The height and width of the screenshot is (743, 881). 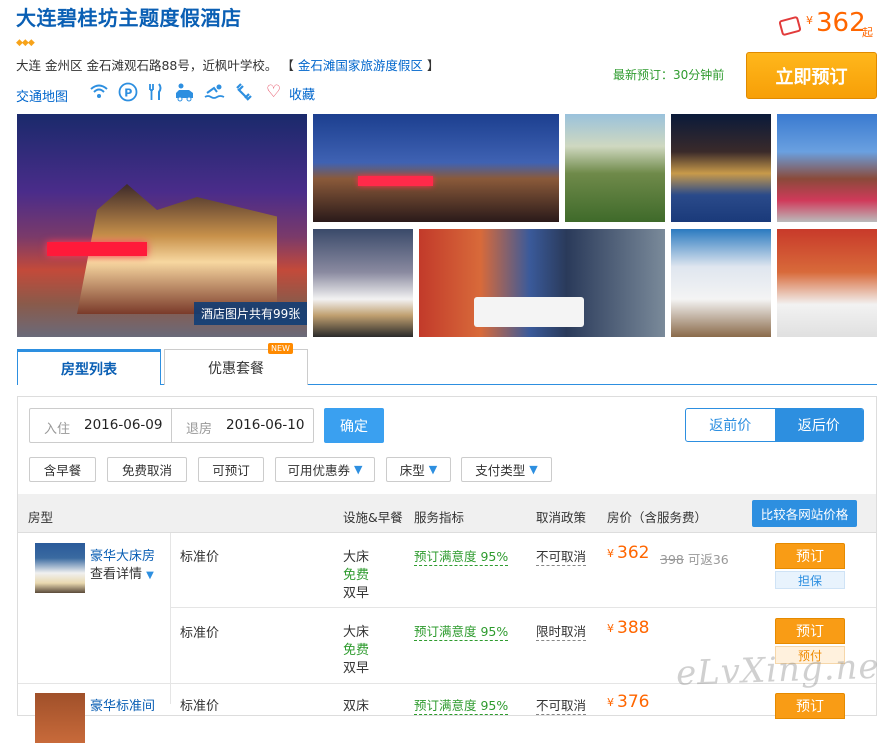 I want to click on details-text: 查看详情, so click(x=116, y=574).